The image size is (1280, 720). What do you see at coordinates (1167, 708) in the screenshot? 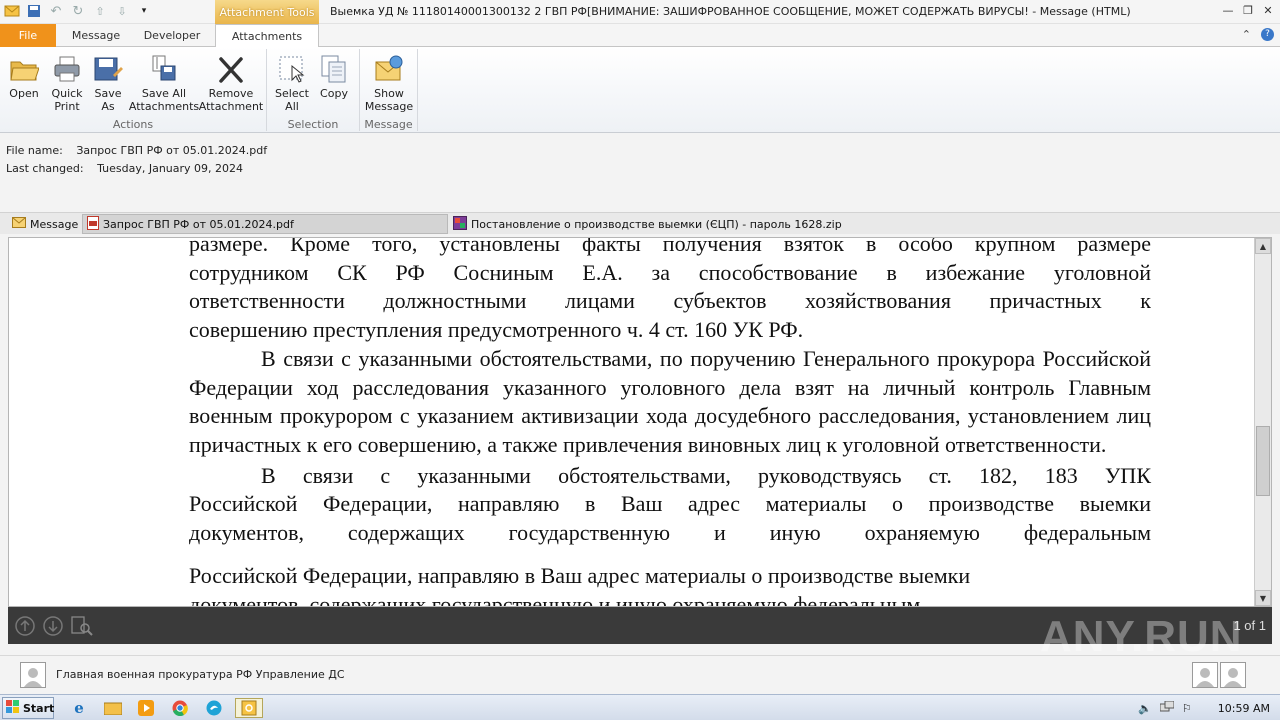
I see `network-icon` at bounding box center [1167, 708].